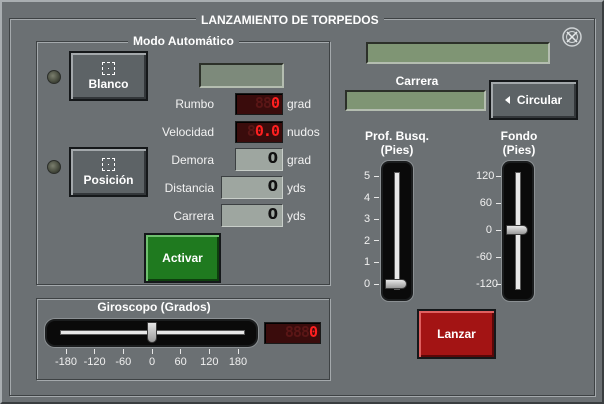  Describe the element at coordinates (417, 81) in the screenshot. I see `run-label: Carrera` at that location.